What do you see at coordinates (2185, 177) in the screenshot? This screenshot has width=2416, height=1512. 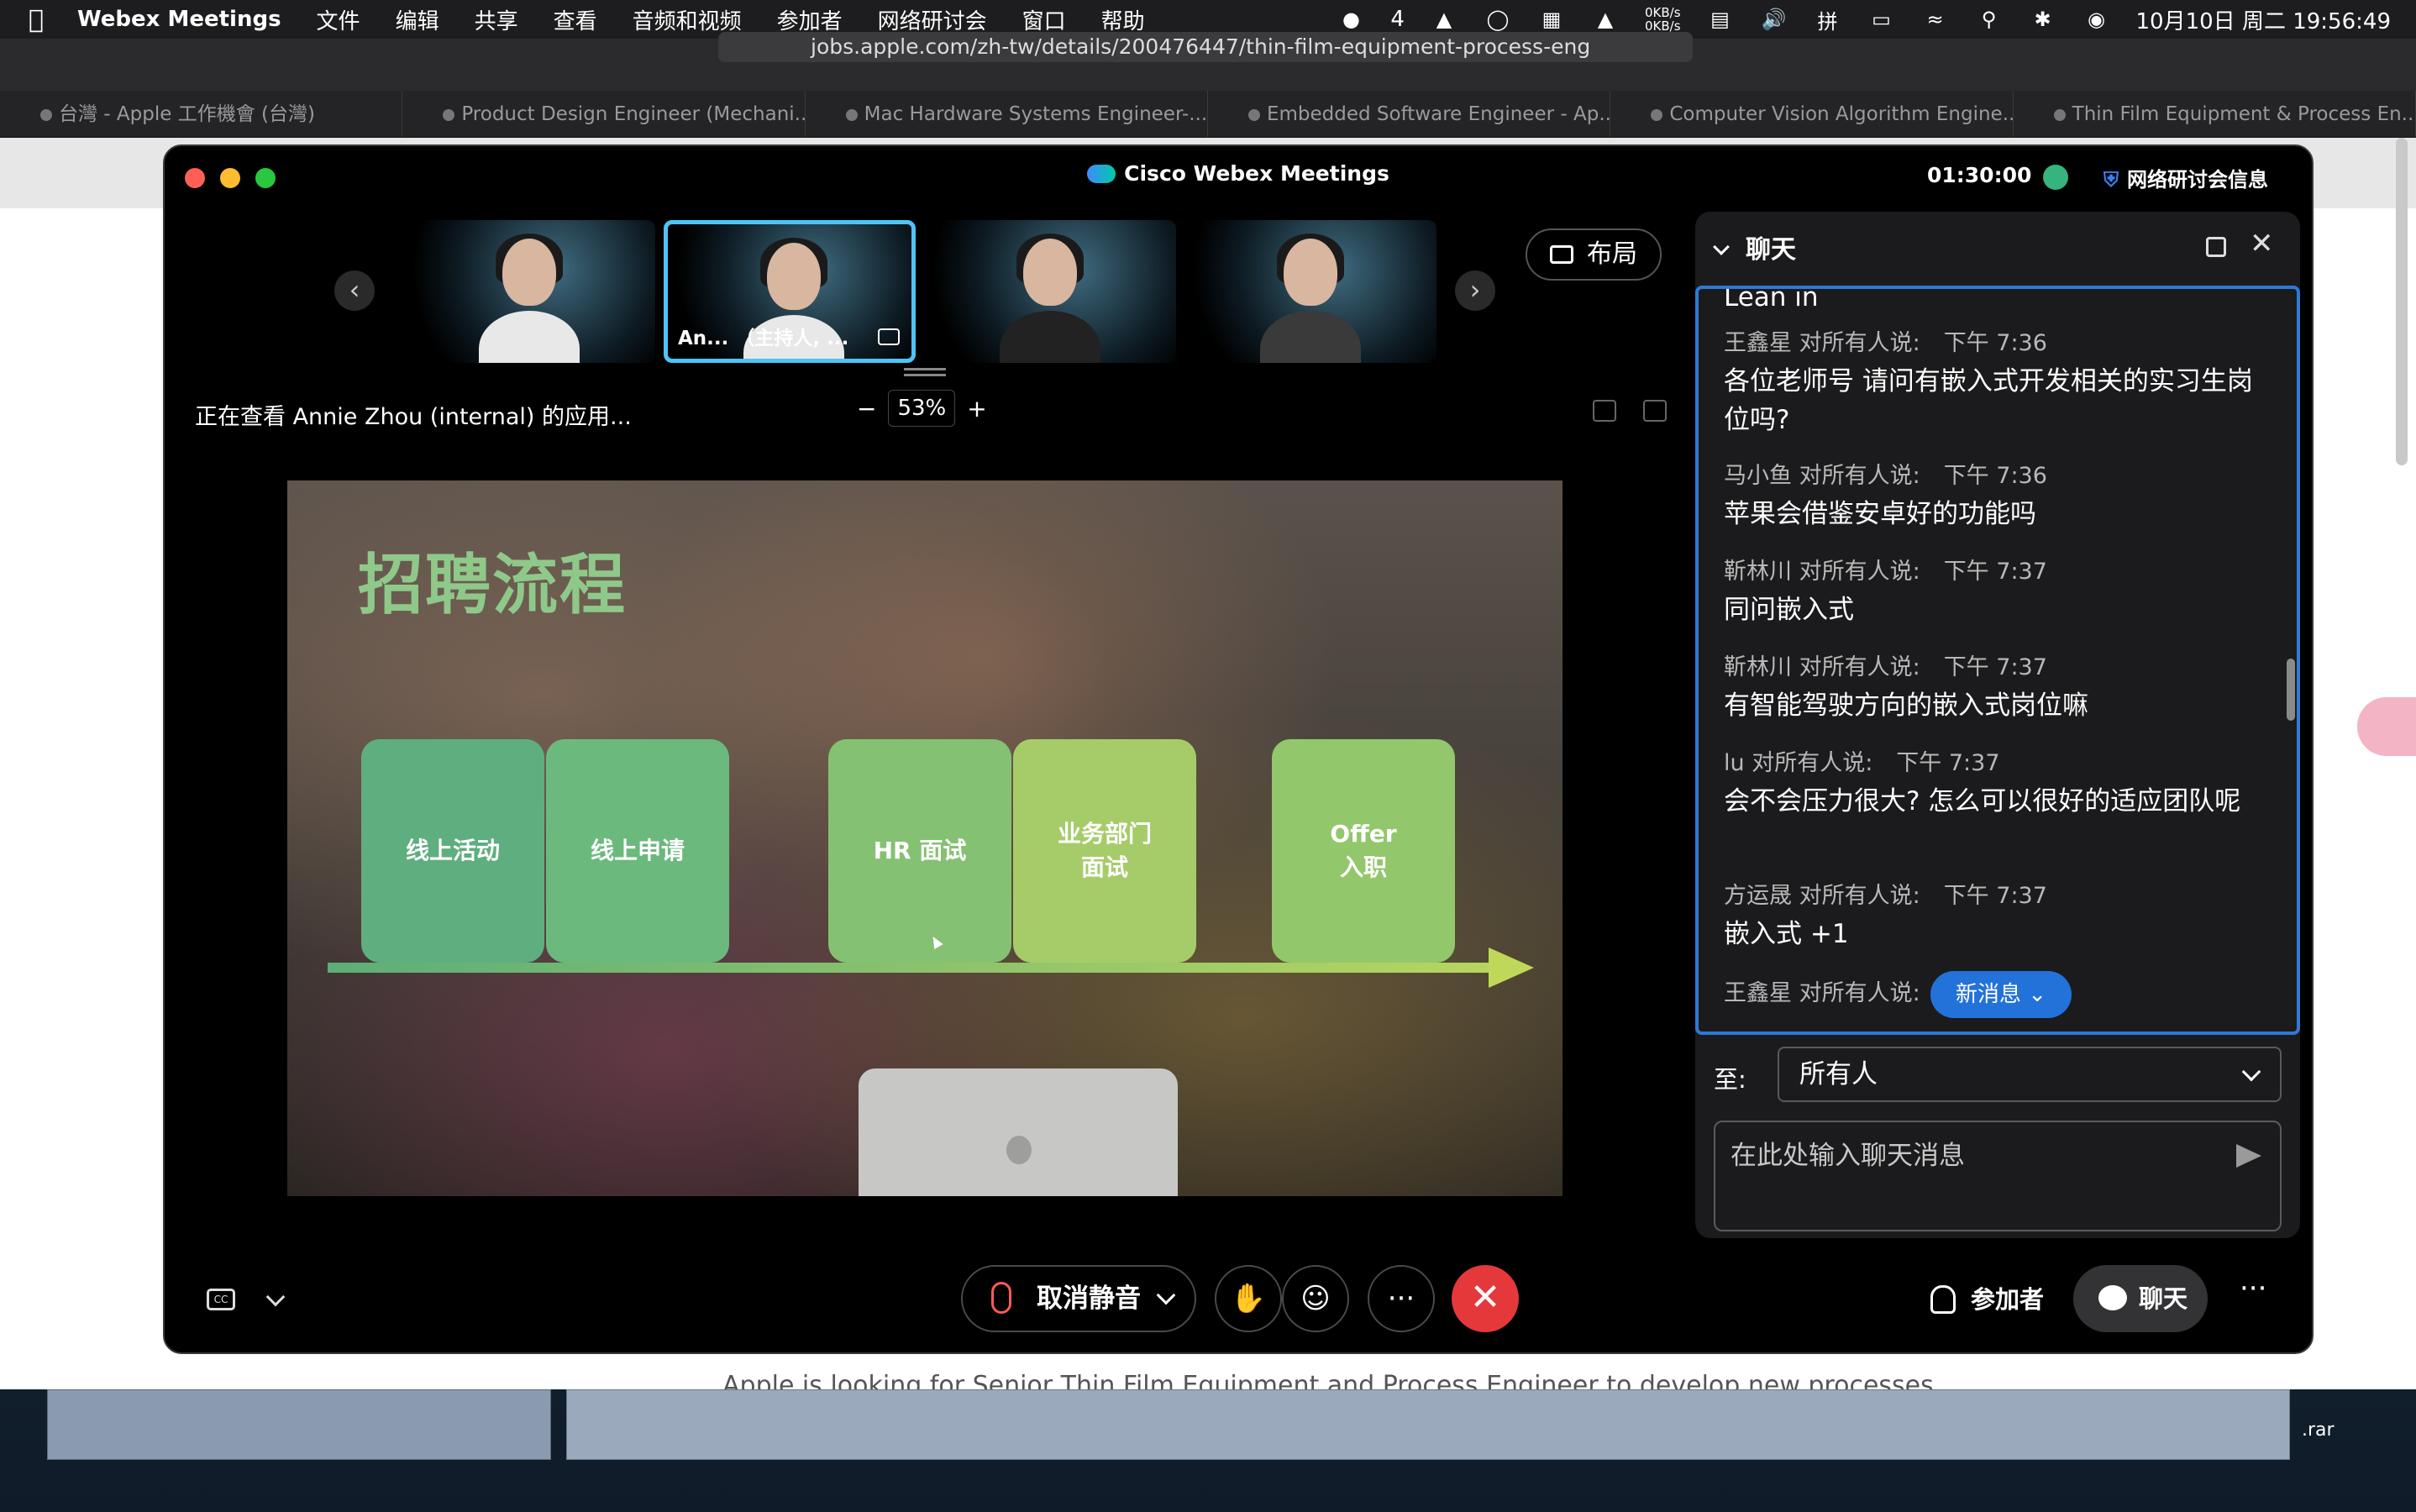 I see `webinar-info-button: ⛨ 网络研讨会信息` at bounding box center [2185, 177].